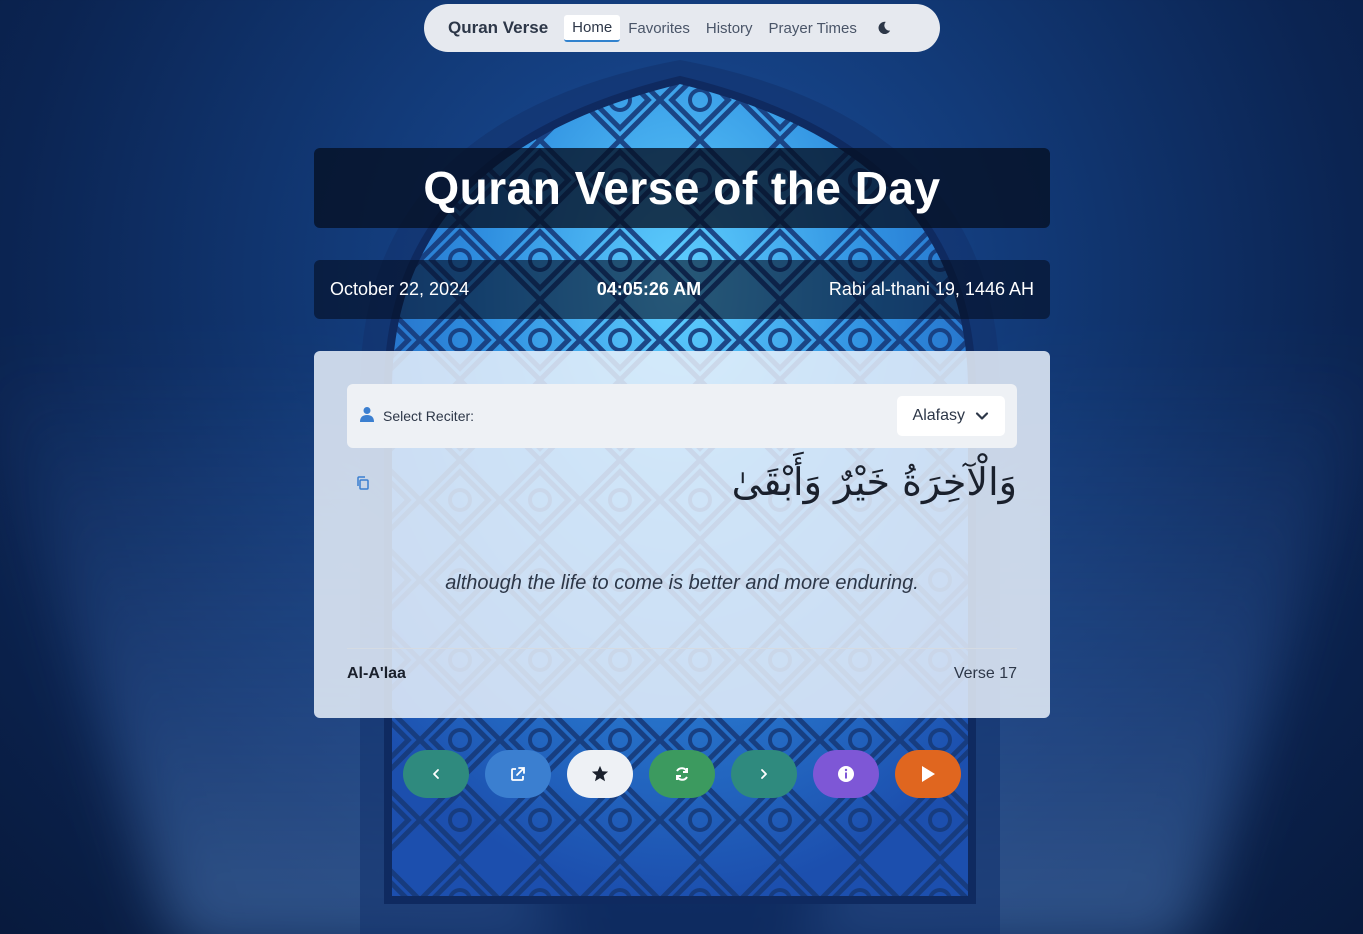 The width and height of the screenshot is (1363, 934). Describe the element at coordinates (813, 28) in the screenshot. I see `nav-link-prayer-times: Prayer Times` at that location.